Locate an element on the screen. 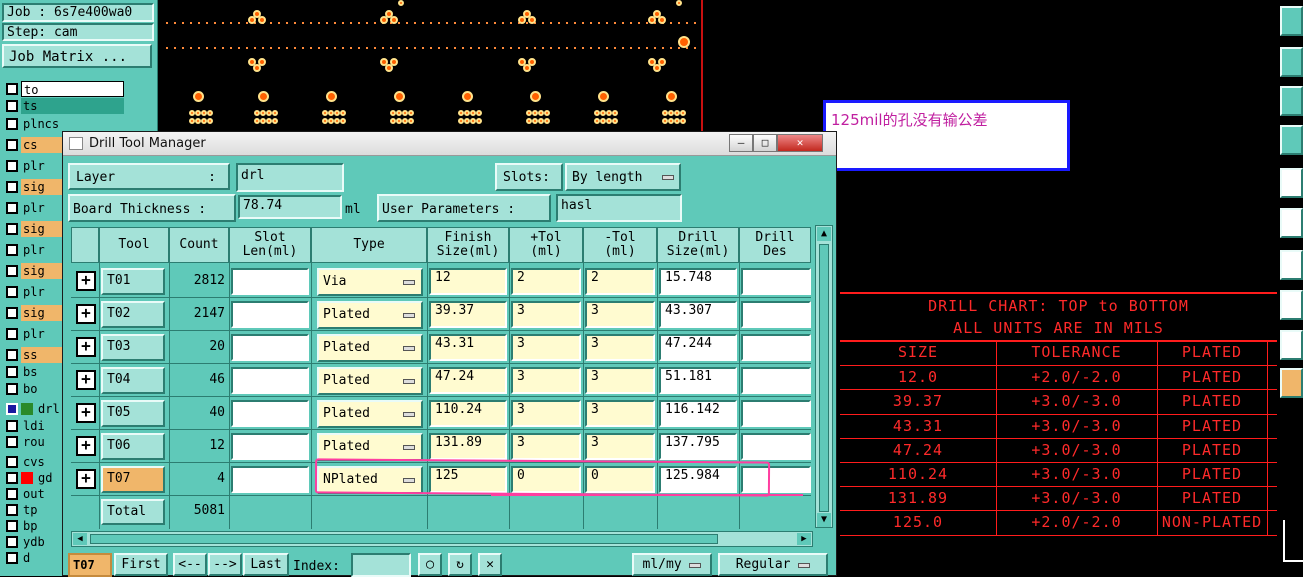  vertical-scrollbar: ▲ ▼ is located at coordinates (824, 376).